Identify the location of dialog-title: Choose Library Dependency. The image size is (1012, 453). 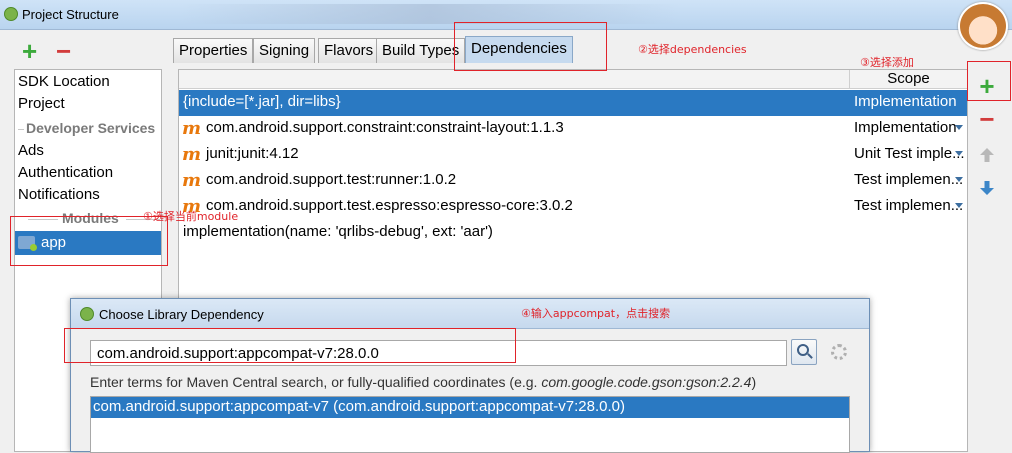
(181, 314).